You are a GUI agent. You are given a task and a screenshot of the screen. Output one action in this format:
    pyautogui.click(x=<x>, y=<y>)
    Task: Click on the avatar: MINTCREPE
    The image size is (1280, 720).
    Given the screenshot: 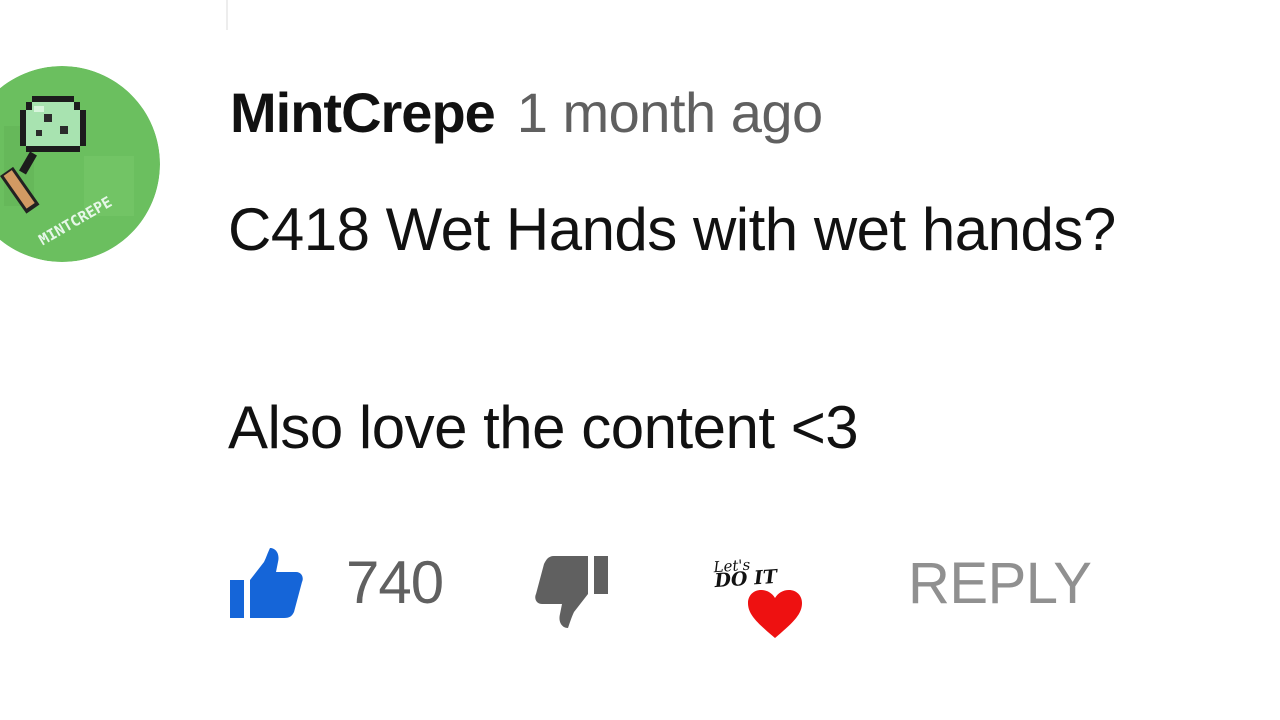 What is the action you would take?
    pyautogui.click(x=80, y=164)
    